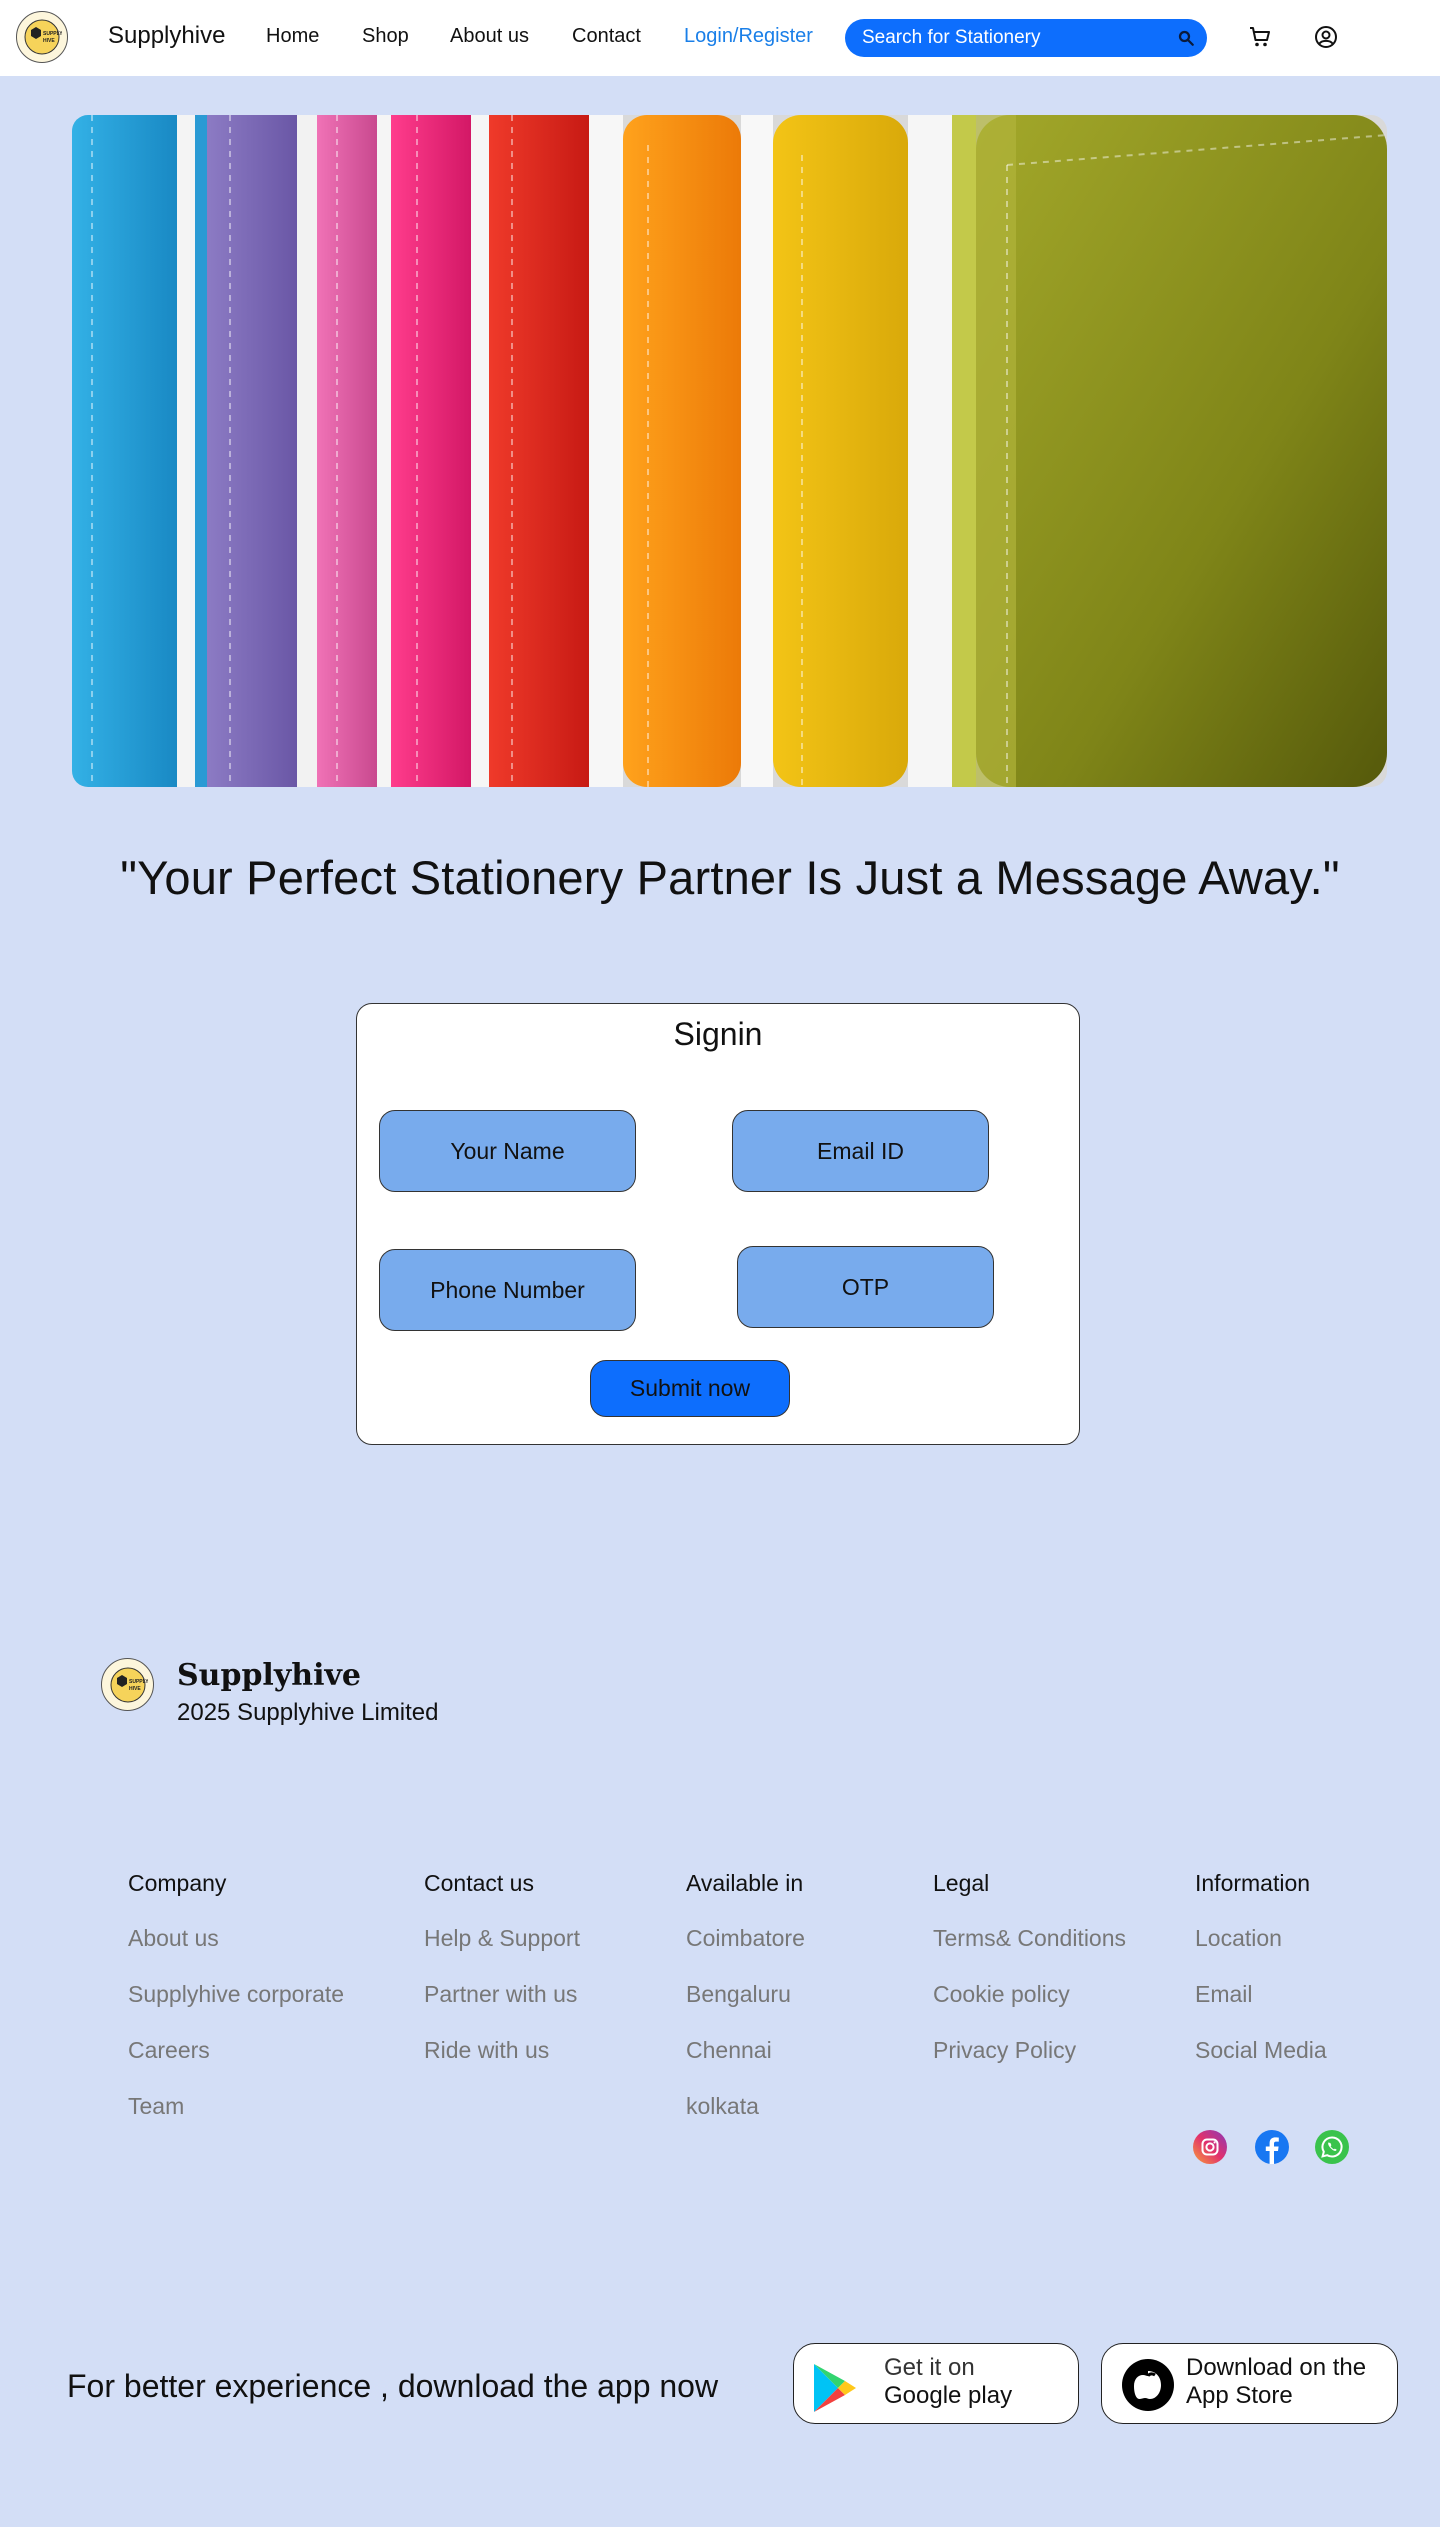  What do you see at coordinates (745, 1883) in the screenshot?
I see `column-heading: Available in` at bounding box center [745, 1883].